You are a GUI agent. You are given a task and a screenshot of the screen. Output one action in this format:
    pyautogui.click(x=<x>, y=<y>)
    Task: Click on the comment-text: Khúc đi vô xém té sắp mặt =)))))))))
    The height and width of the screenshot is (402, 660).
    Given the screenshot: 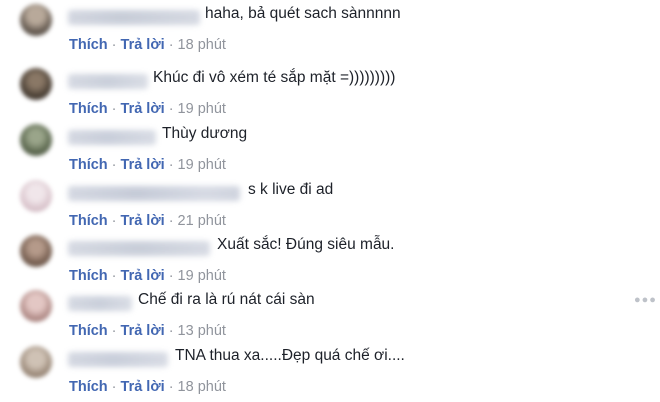 What is the action you would take?
    pyautogui.click(x=274, y=77)
    